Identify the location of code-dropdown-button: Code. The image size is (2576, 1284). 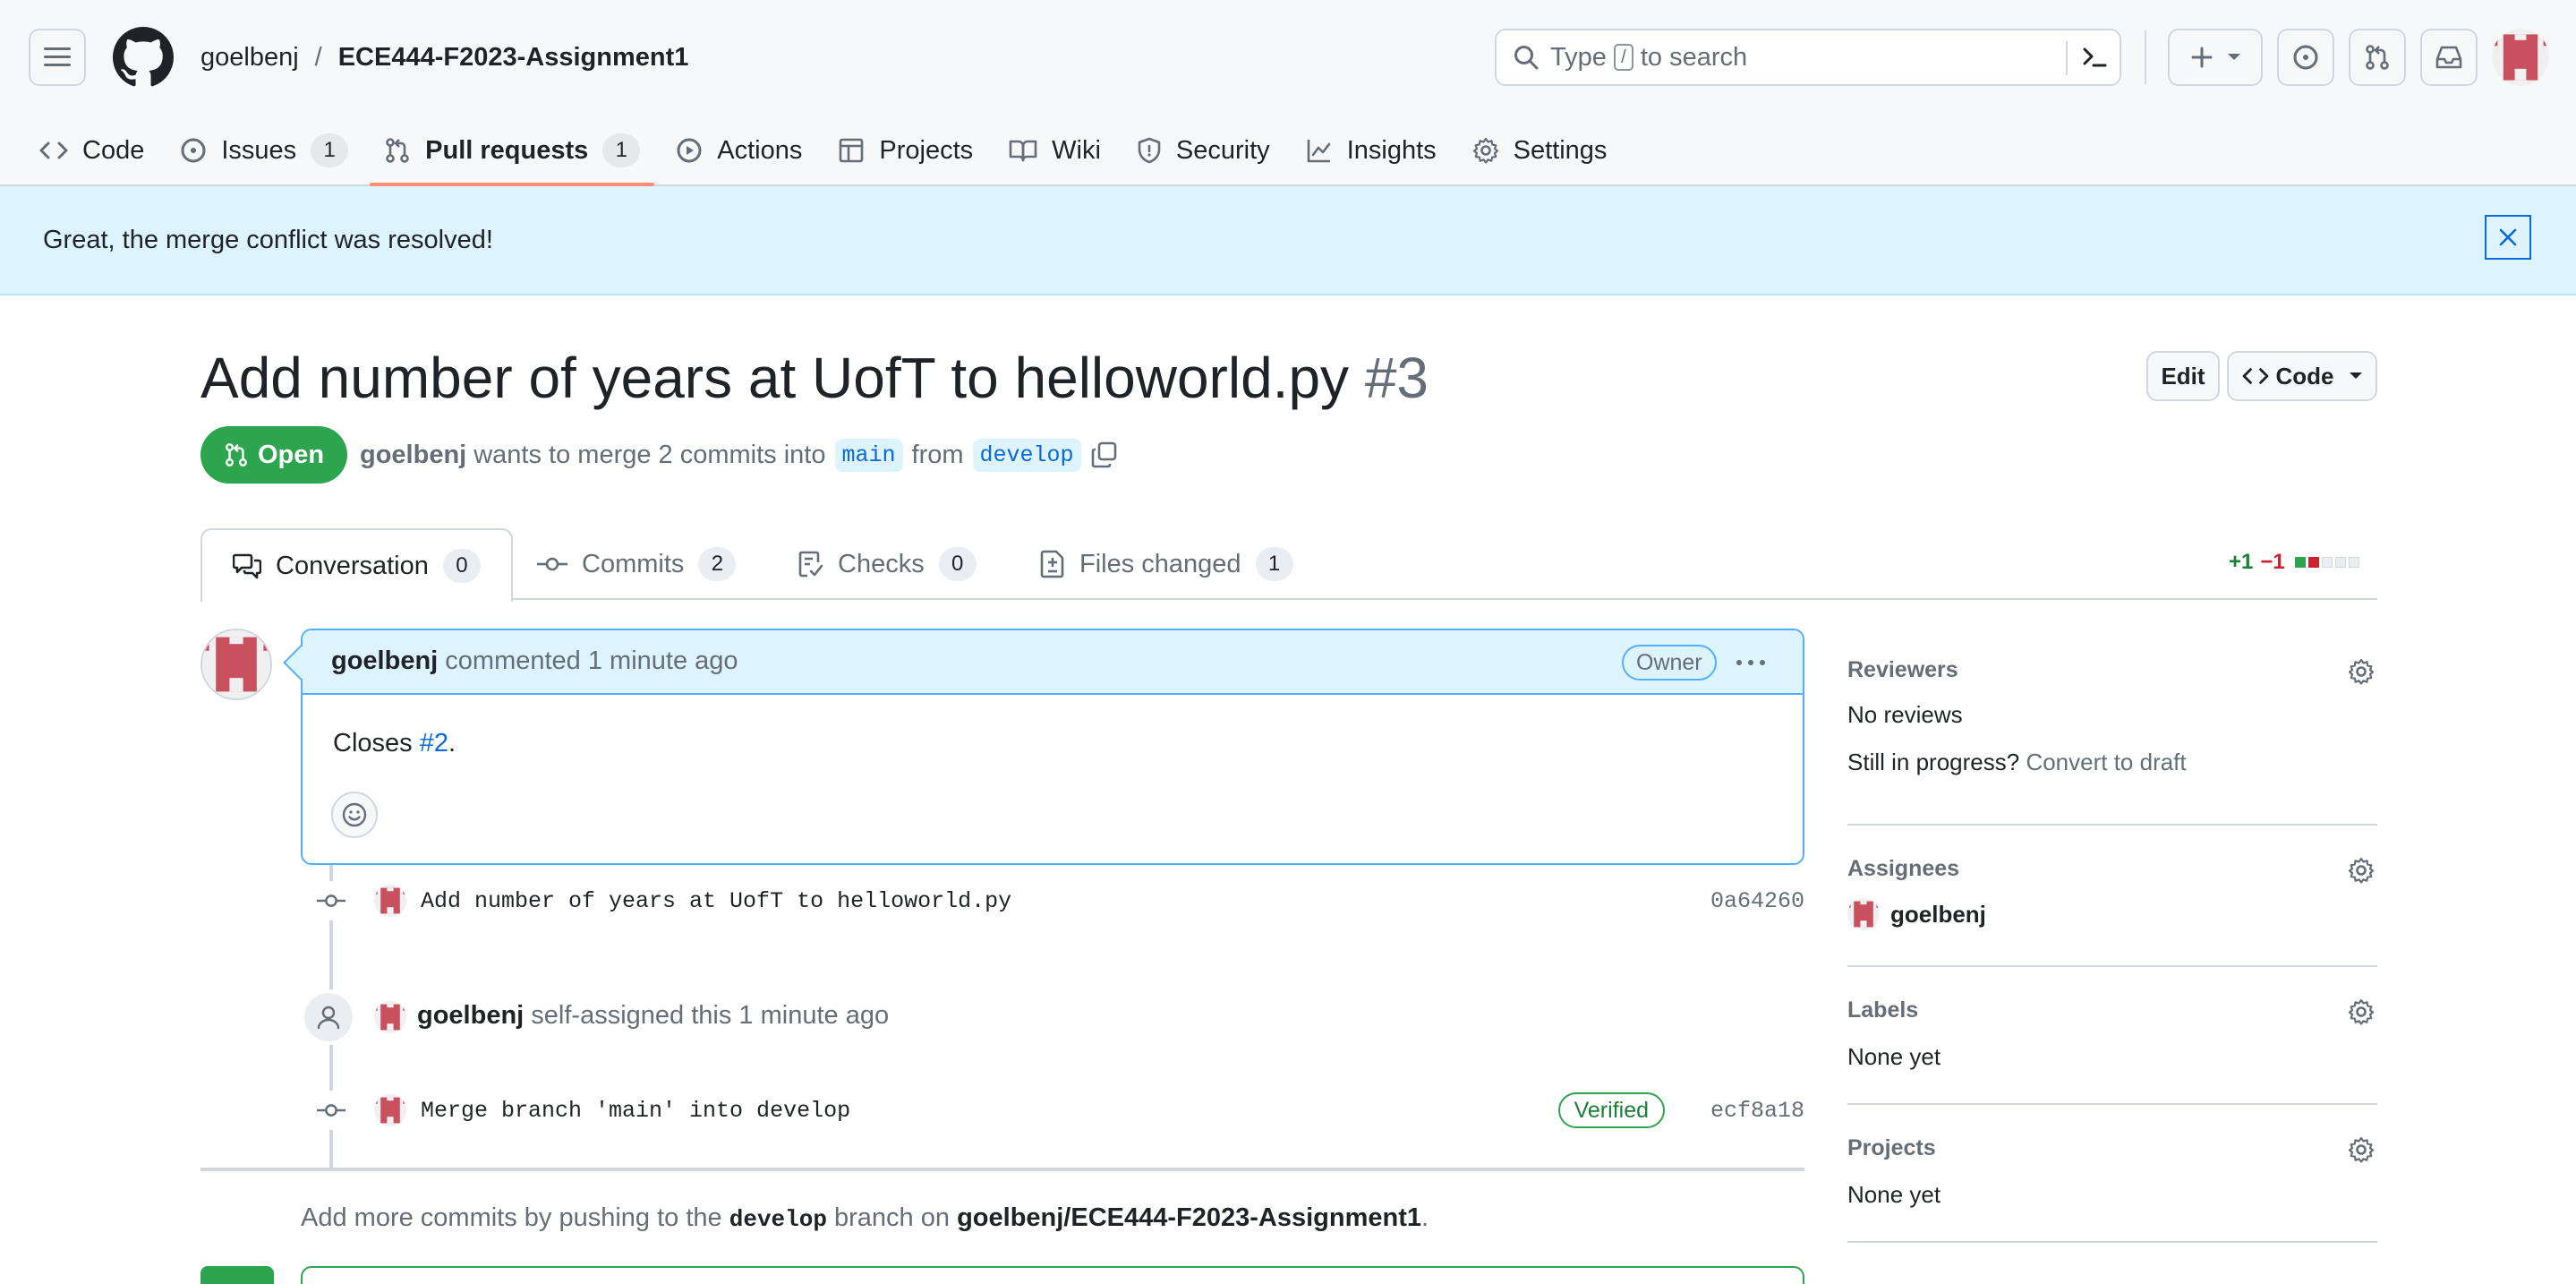
(2302, 376).